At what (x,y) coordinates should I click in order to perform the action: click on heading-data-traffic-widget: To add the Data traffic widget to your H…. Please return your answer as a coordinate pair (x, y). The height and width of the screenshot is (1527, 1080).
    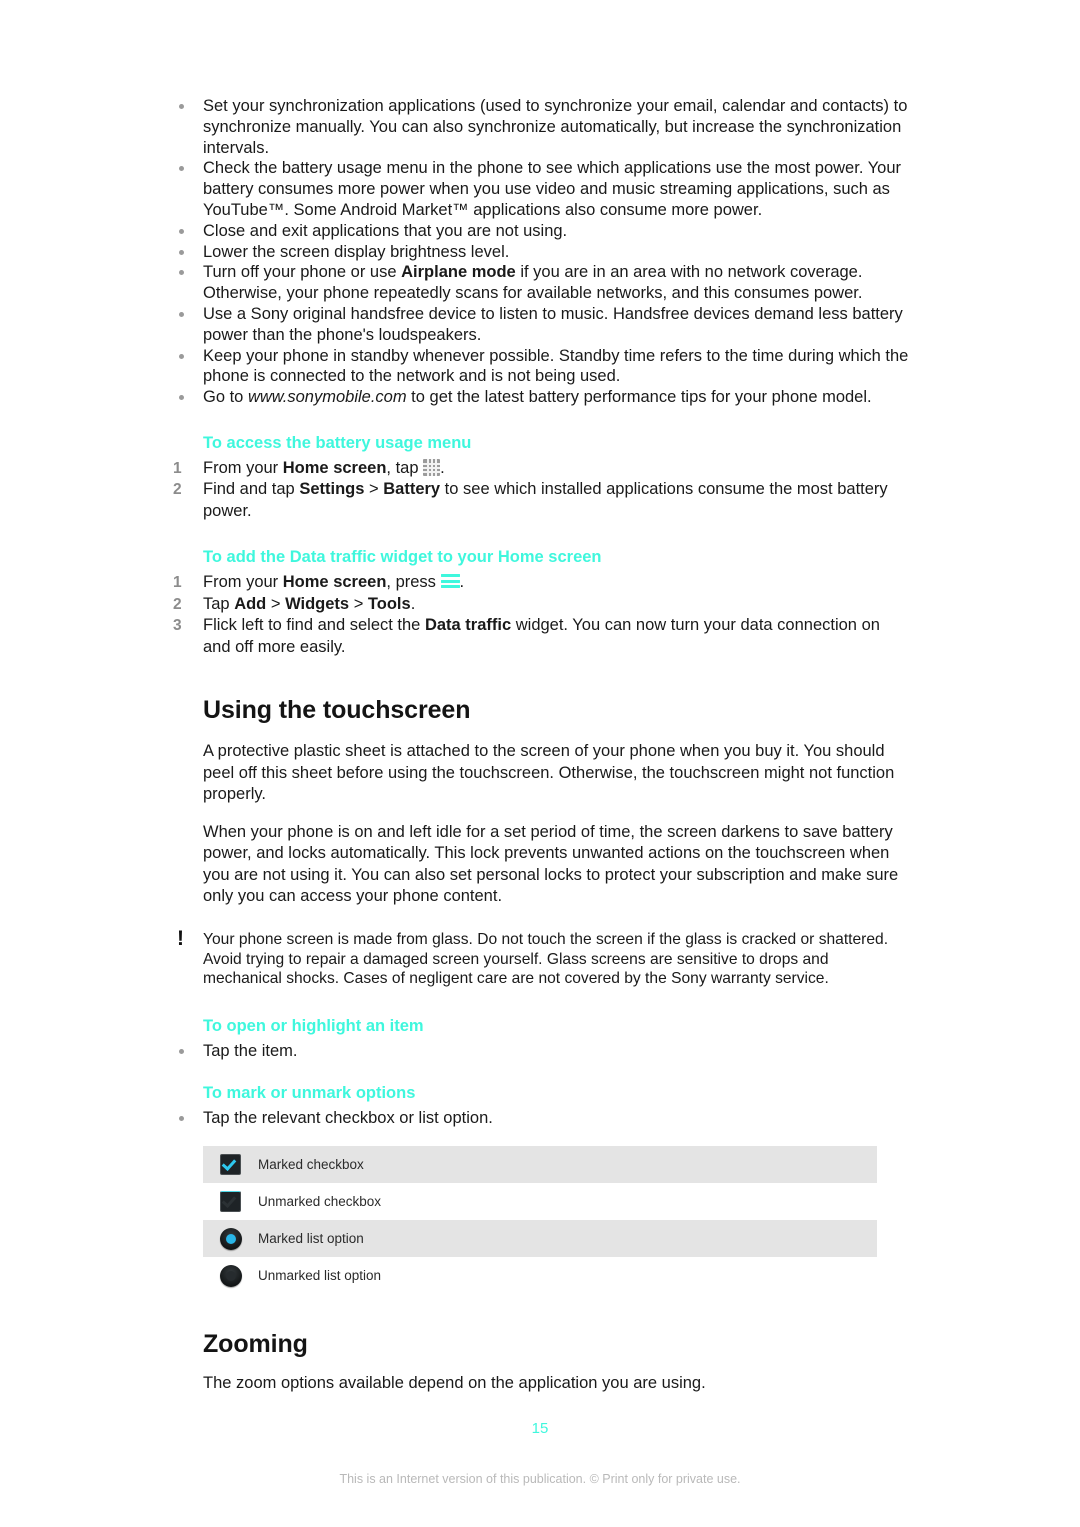
    Looking at the image, I should click on (402, 557).